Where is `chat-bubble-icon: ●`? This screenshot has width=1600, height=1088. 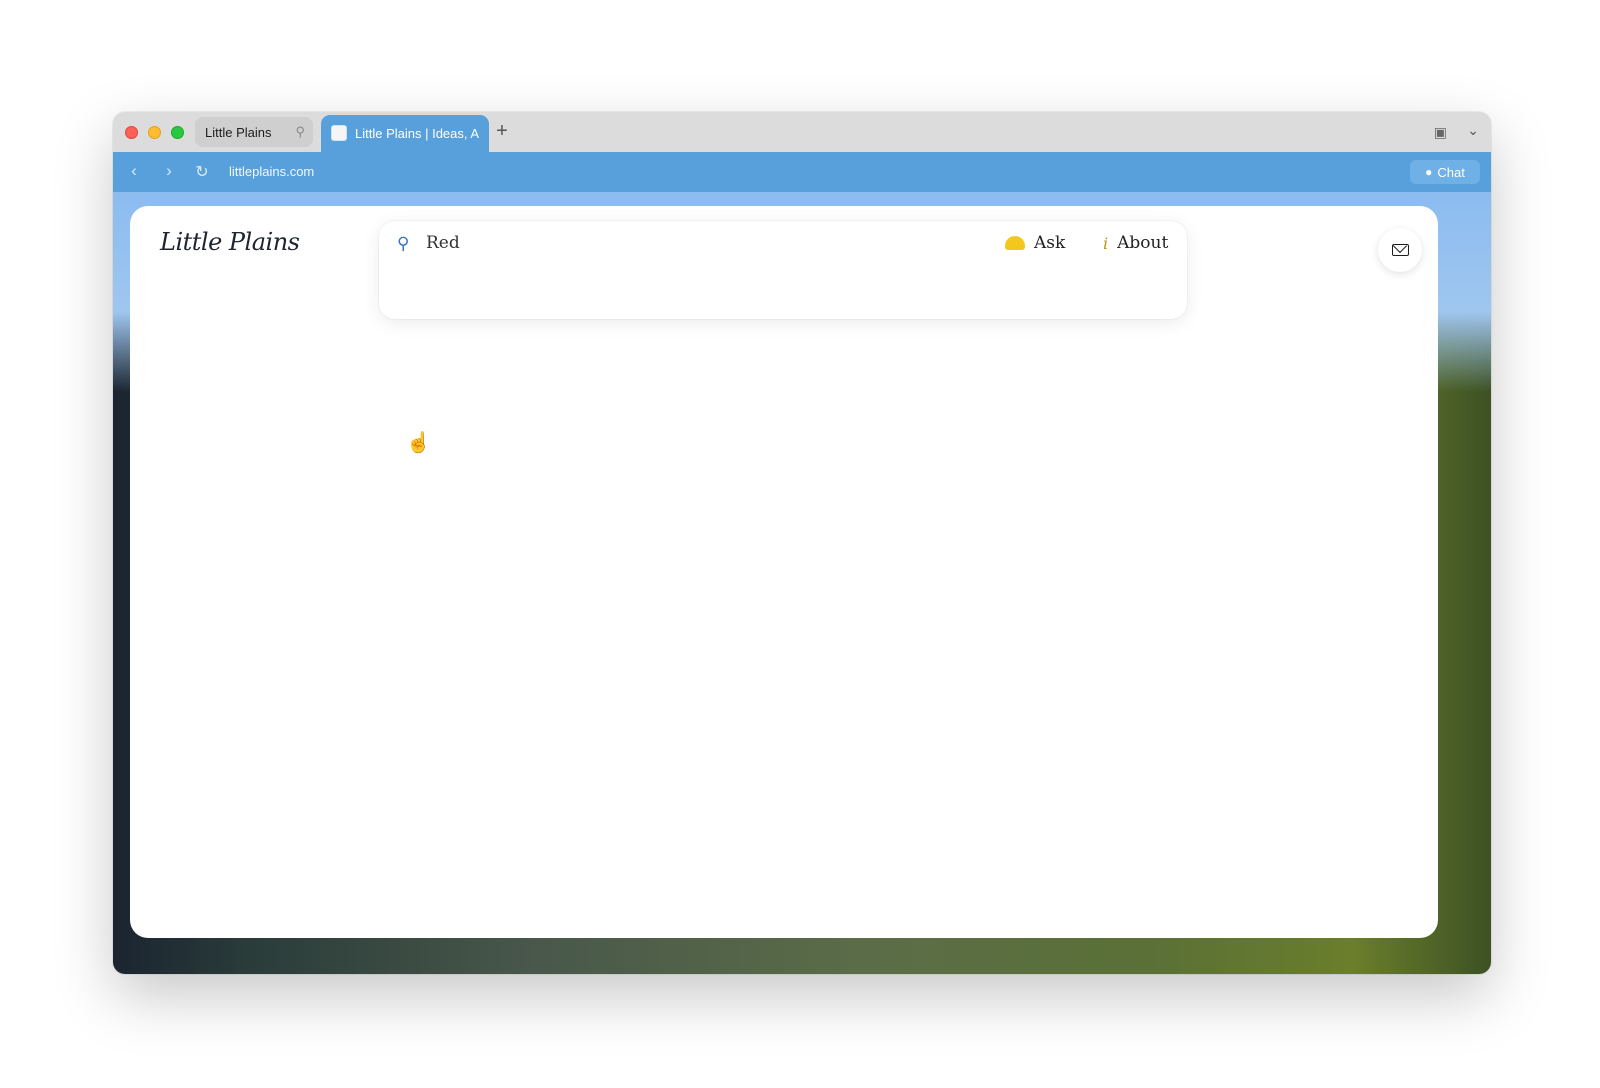
chat-bubble-icon: ● is located at coordinates (1429, 172).